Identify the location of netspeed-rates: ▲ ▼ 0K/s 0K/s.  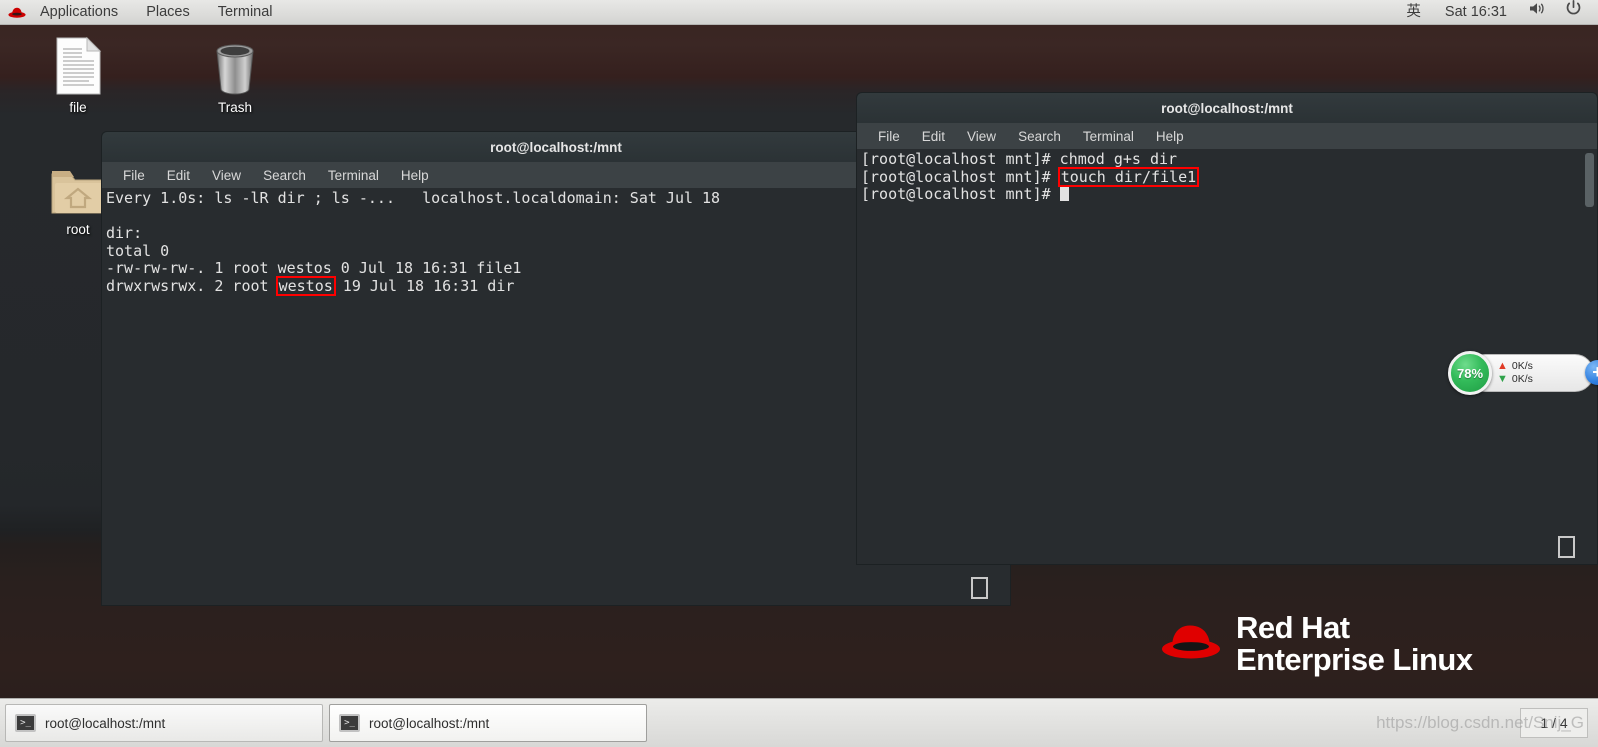
(1515, 373).